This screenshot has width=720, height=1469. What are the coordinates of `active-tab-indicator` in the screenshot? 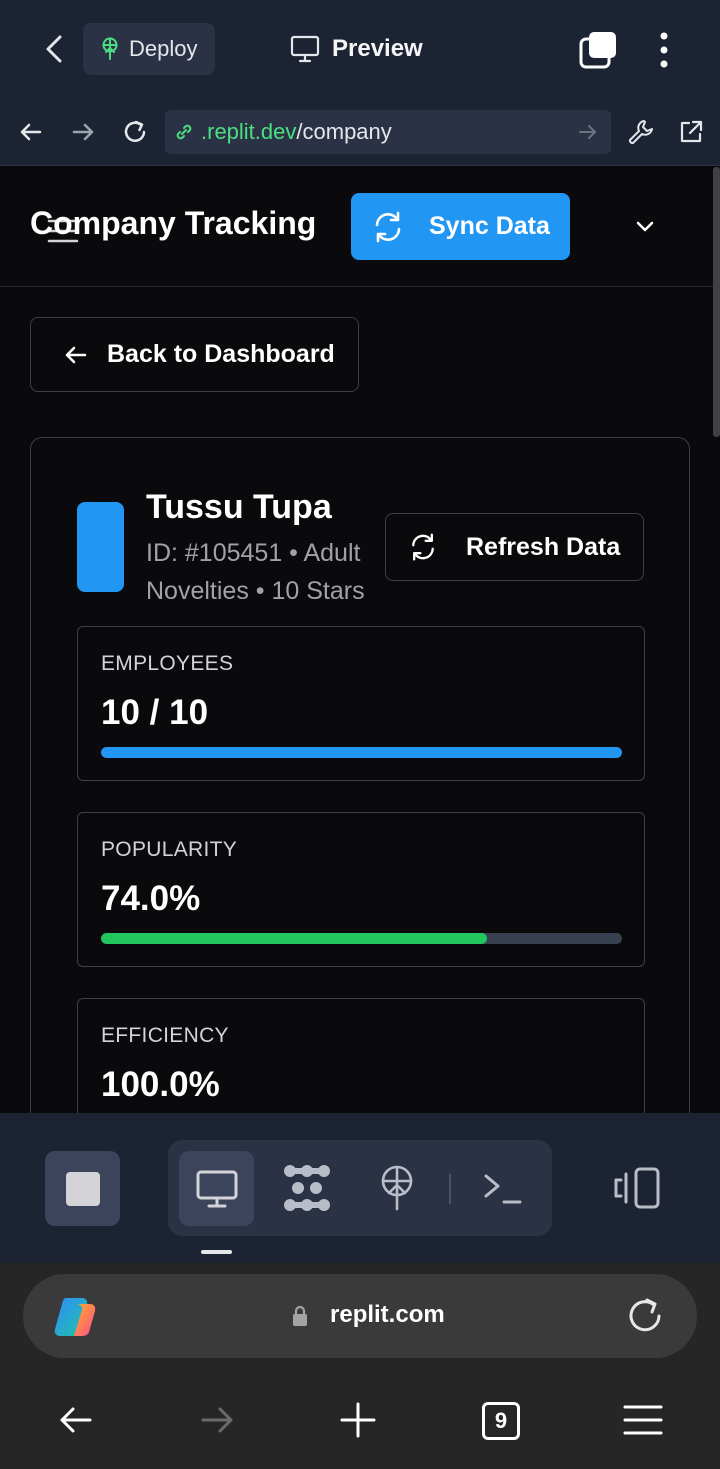 It's located at (216, 1252).